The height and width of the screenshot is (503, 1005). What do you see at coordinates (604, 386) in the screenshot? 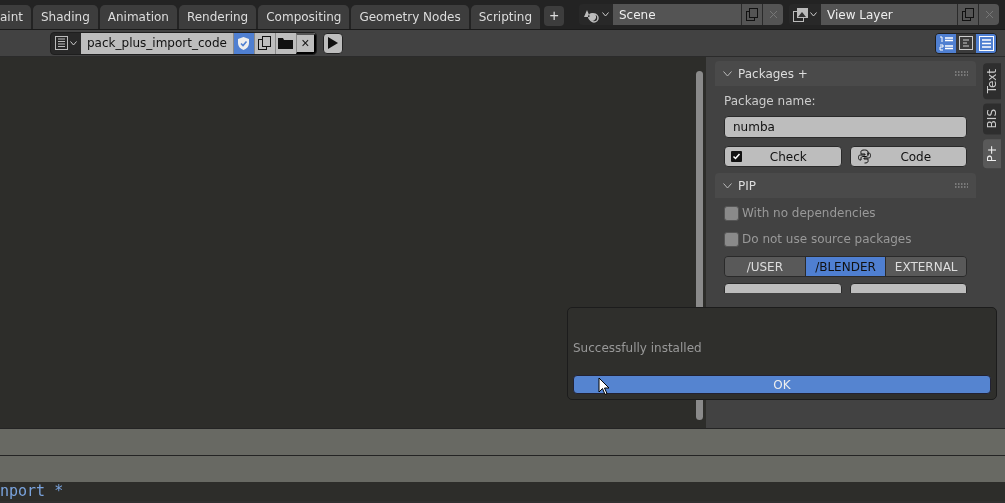
I see `mouse-cursor-icon` at bounding box center [604, 386].